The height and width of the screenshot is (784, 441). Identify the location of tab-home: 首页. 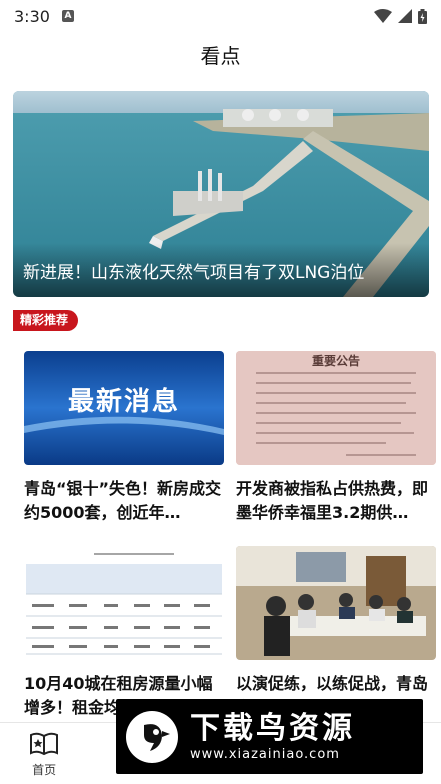
(44, 753).